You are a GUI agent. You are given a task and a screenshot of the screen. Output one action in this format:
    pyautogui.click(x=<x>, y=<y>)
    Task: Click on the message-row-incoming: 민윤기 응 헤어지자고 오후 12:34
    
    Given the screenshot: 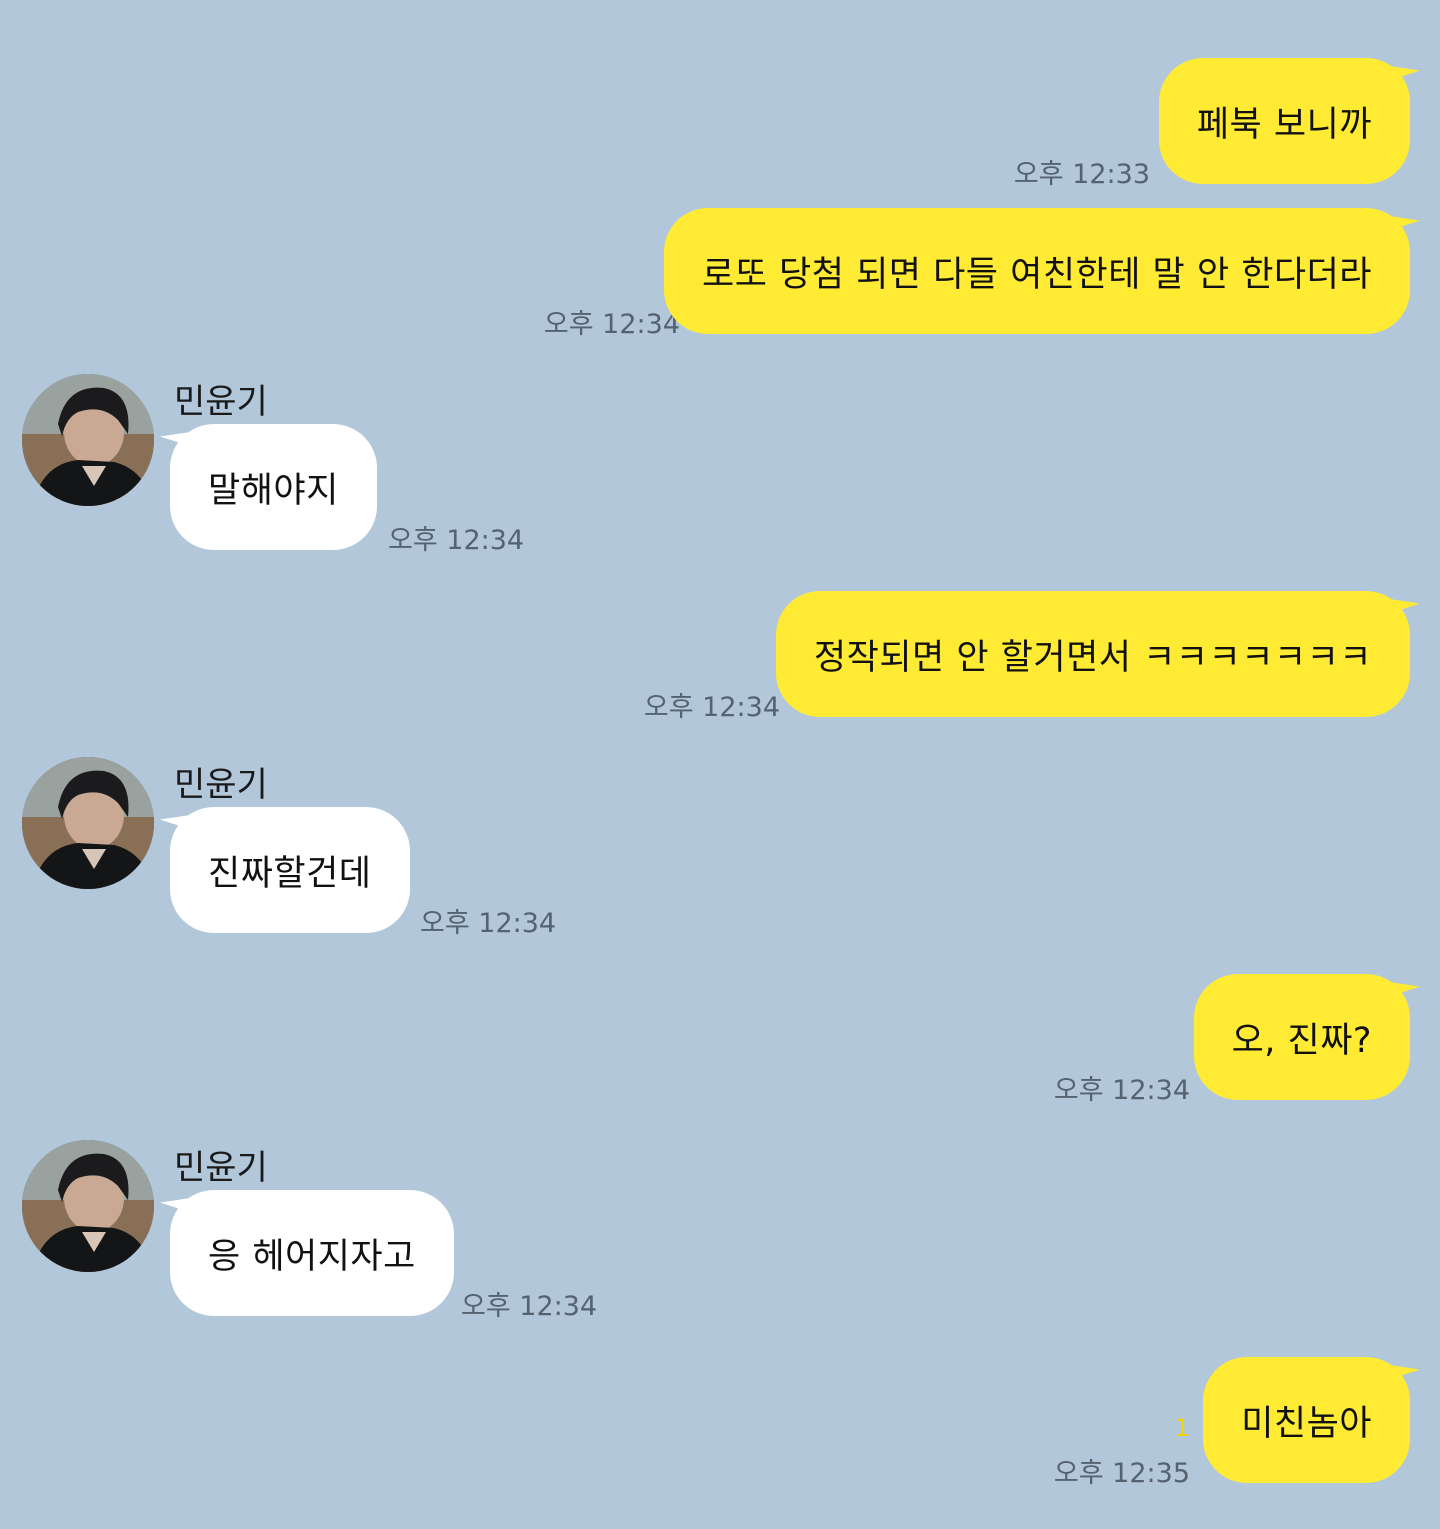 What is the action you would take?
    pyautogui.click(x=720, y=1231)
    